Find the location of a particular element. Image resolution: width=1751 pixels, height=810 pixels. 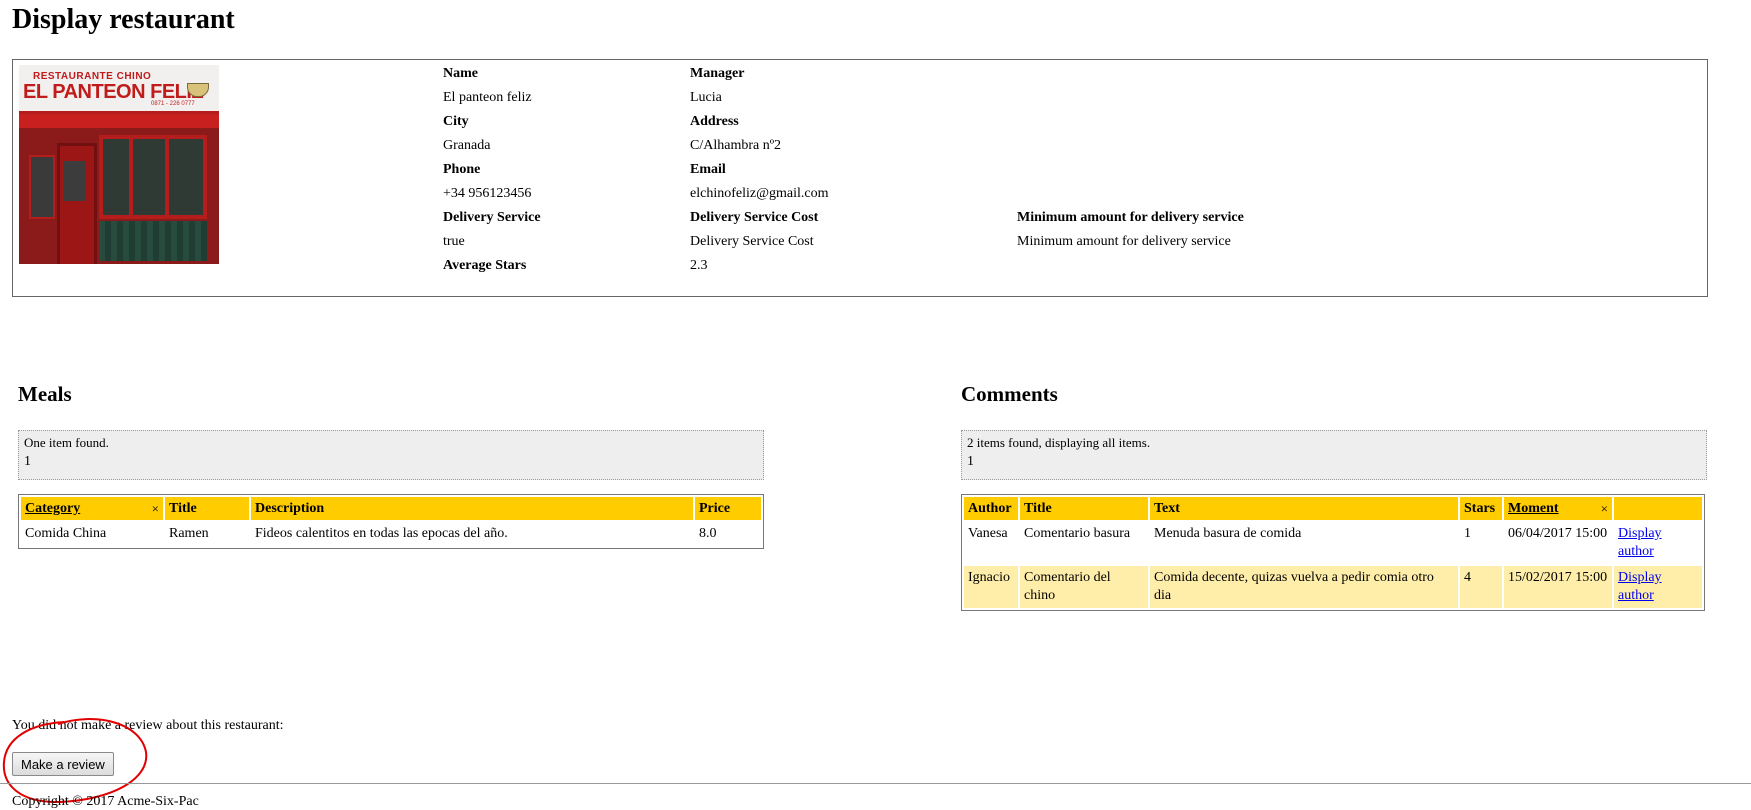

comments-pager: 2 items found, displaying all items. 1 is located at coordinates (1334, 455).